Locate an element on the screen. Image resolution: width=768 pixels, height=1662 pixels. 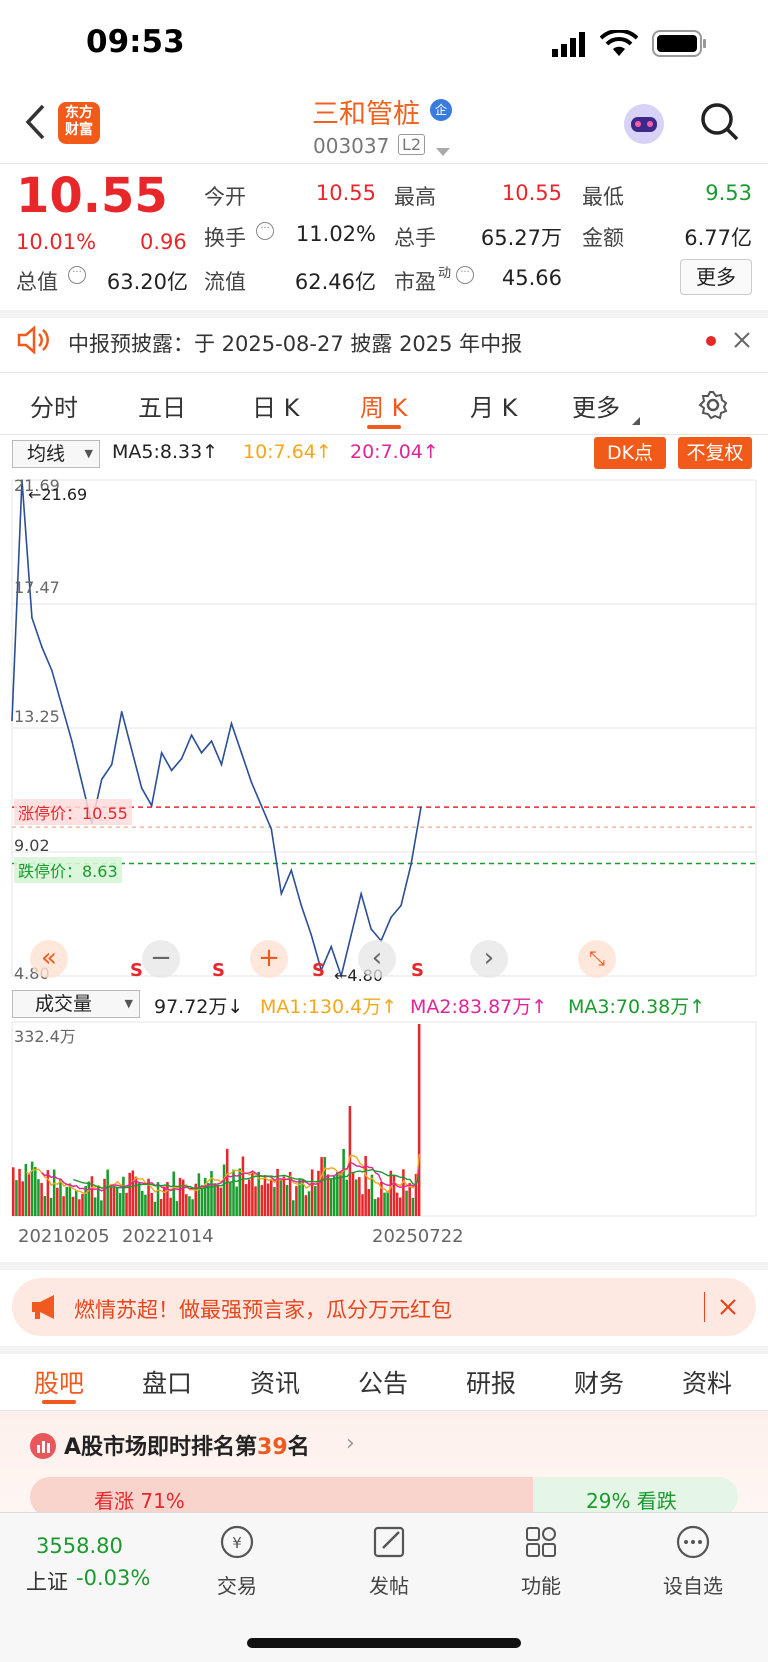
tab-news: 资讯 is located at coordinates (275, 1382).